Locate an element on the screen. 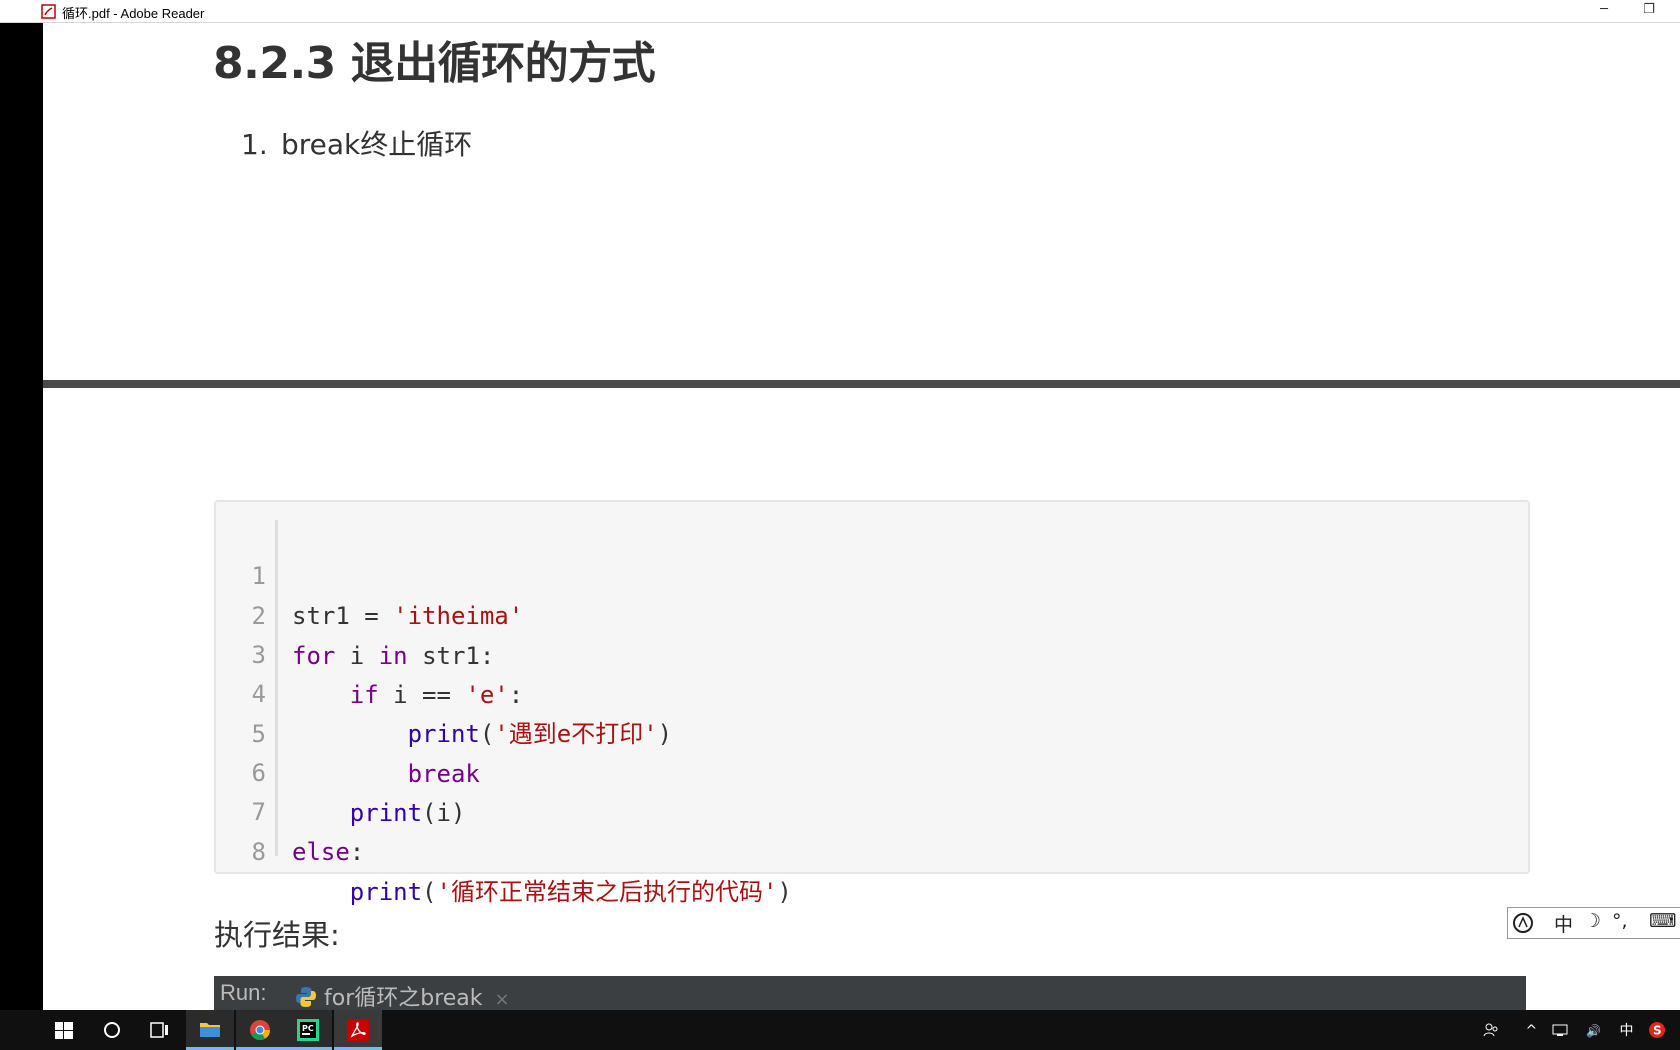 This screenshot has height=1050, width=1680. punctuation-icon: °, is located at coordinates (1620, 921).